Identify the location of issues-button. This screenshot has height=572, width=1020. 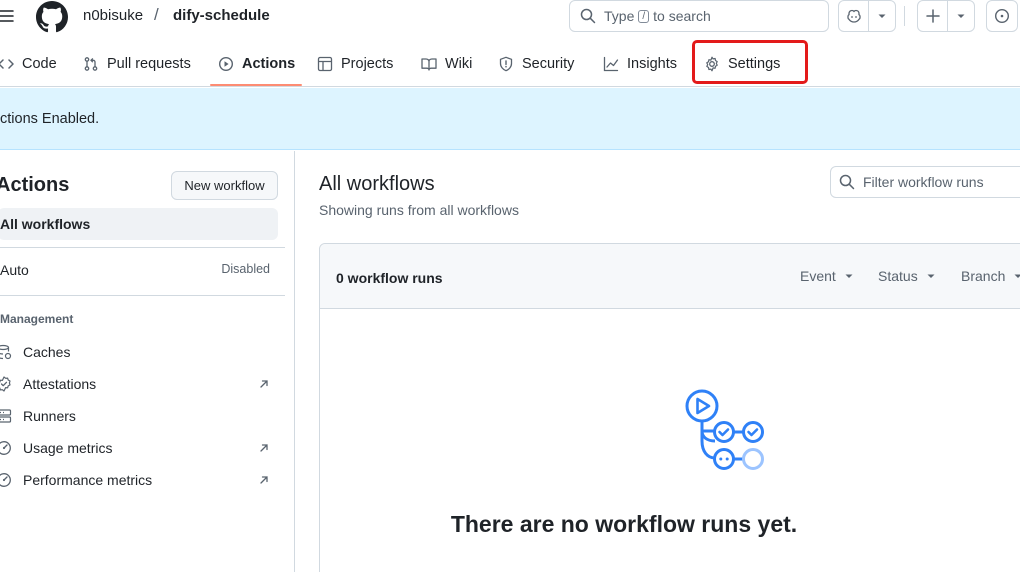
(1002, 16).